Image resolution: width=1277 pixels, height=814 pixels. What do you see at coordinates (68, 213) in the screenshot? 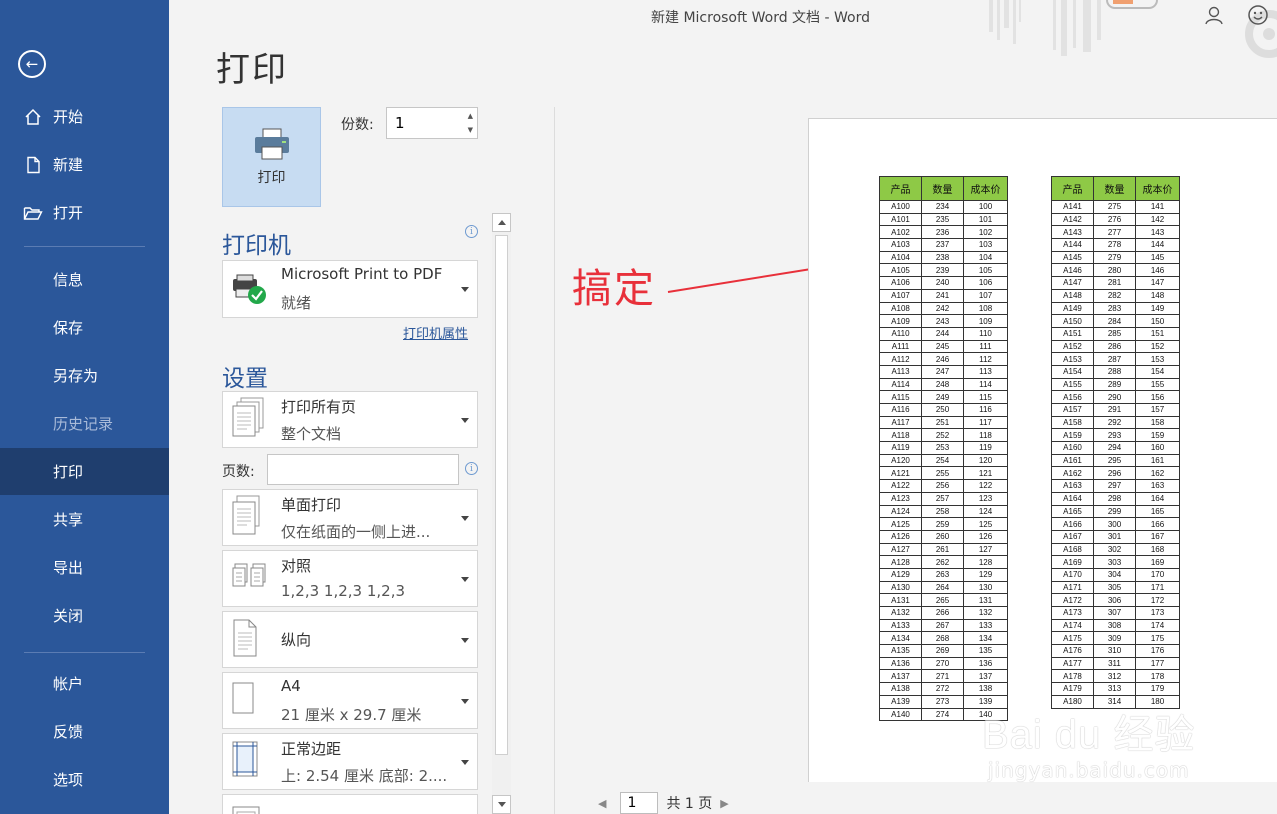
I see `sidebar-item-label: 打开` at bounding box center [68, 213].